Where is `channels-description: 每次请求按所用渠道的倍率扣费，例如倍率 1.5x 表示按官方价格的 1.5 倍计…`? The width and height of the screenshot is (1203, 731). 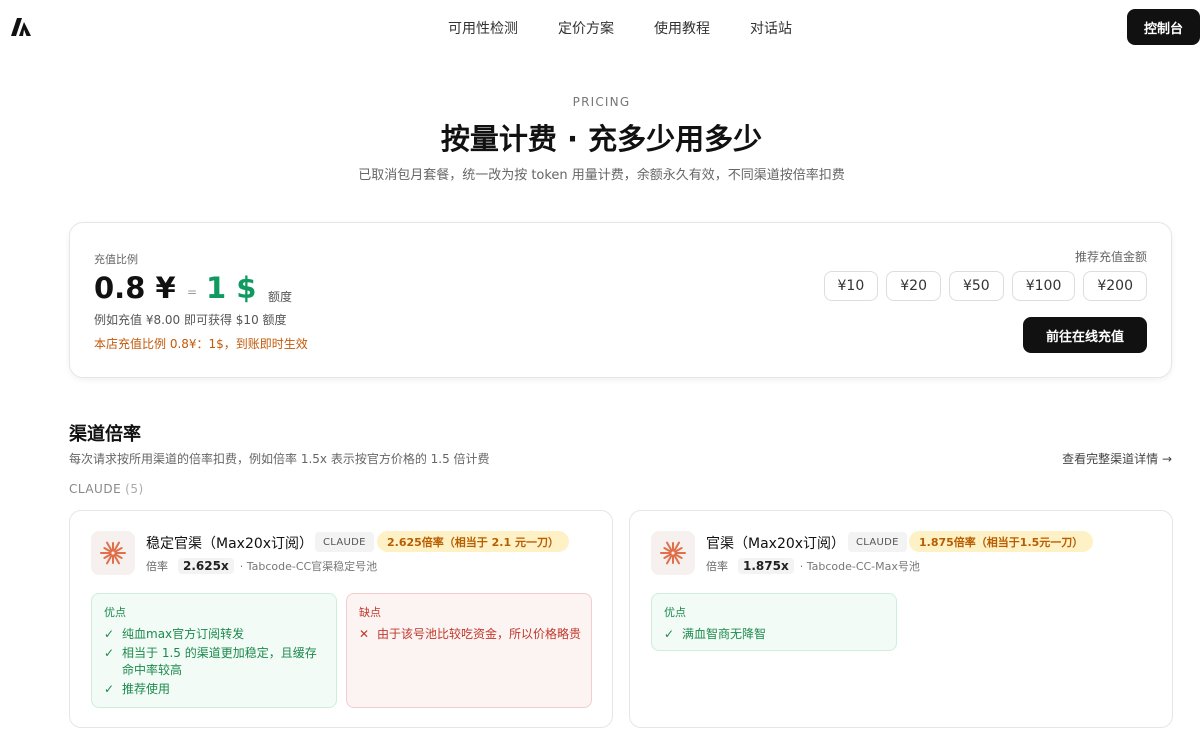 channels-description: 每次请求按所用渠道的倍率扣费，例如倍率 1.5x 表示按官方价格的 1.5 倍计… is located at coordinates (279, 459).